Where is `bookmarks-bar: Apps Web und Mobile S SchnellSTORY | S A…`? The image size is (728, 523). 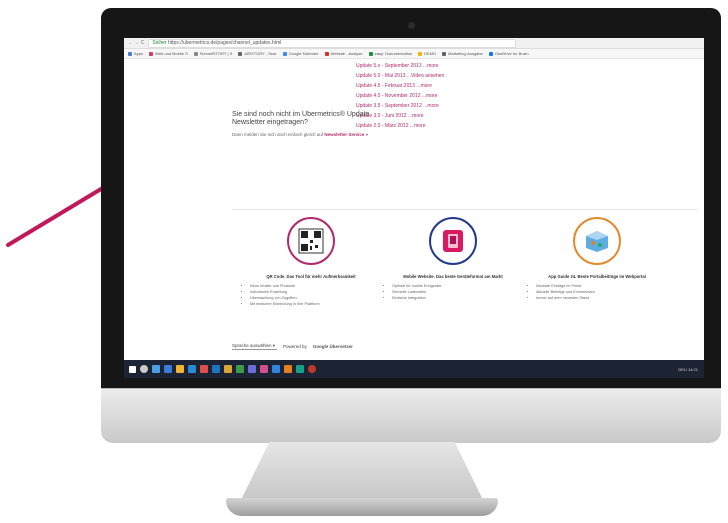 bookmarks-bar: Apps Web und Mobile S SchnellSTORY | S A… is located at coordinates (414, 54).